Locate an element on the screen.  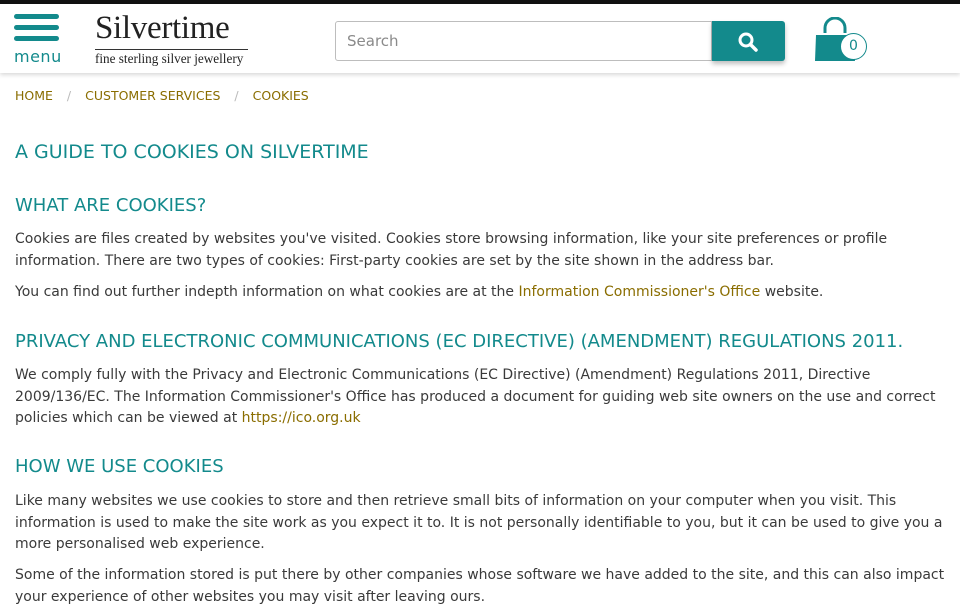
hamburger-icon is located at coordinates (36, 16).